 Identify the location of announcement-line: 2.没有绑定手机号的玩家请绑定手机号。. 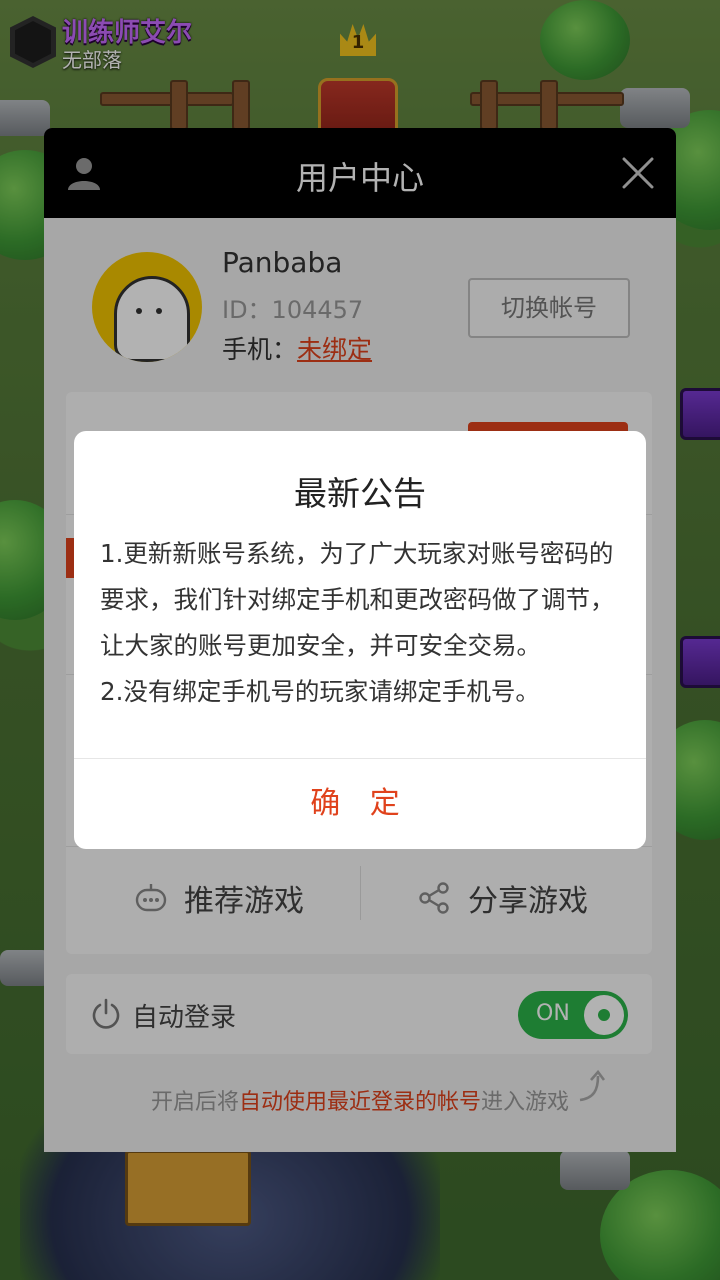
(320, 691).